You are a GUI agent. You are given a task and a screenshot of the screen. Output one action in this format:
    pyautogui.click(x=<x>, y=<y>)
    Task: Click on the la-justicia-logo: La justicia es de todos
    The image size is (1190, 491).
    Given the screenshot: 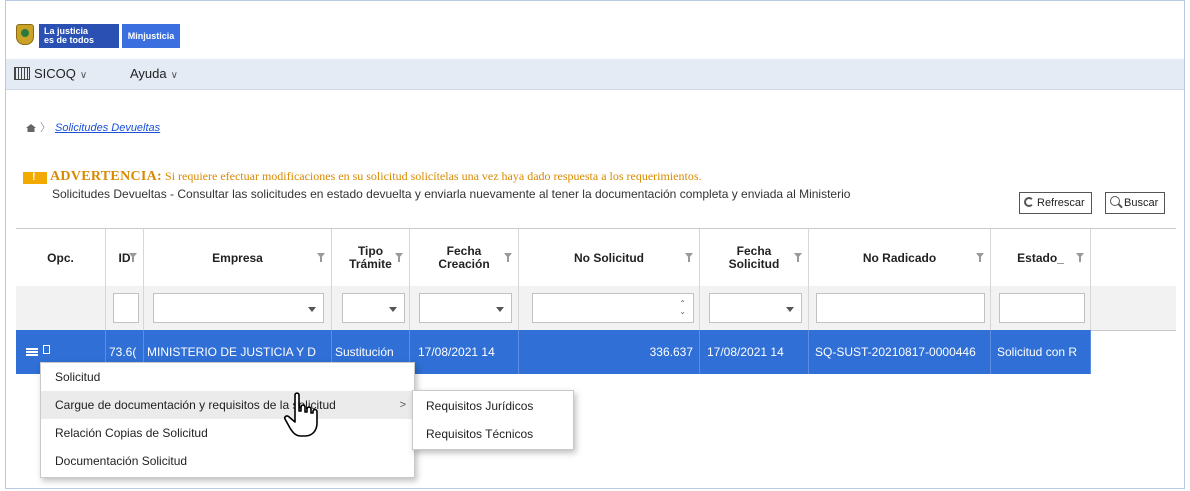 What is the action you would take?
    pyautogui.click(x=79, y=36)
    